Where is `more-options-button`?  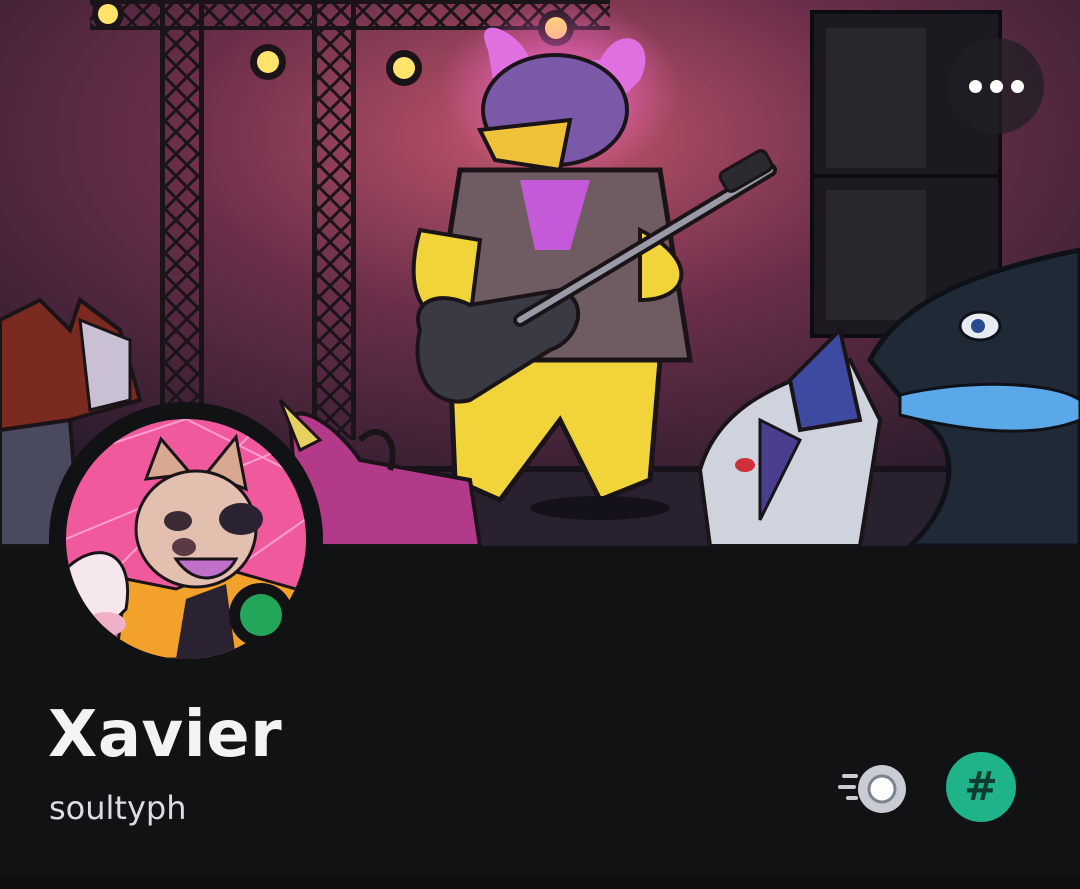
more-options-button is located at coordinates (996, 86).